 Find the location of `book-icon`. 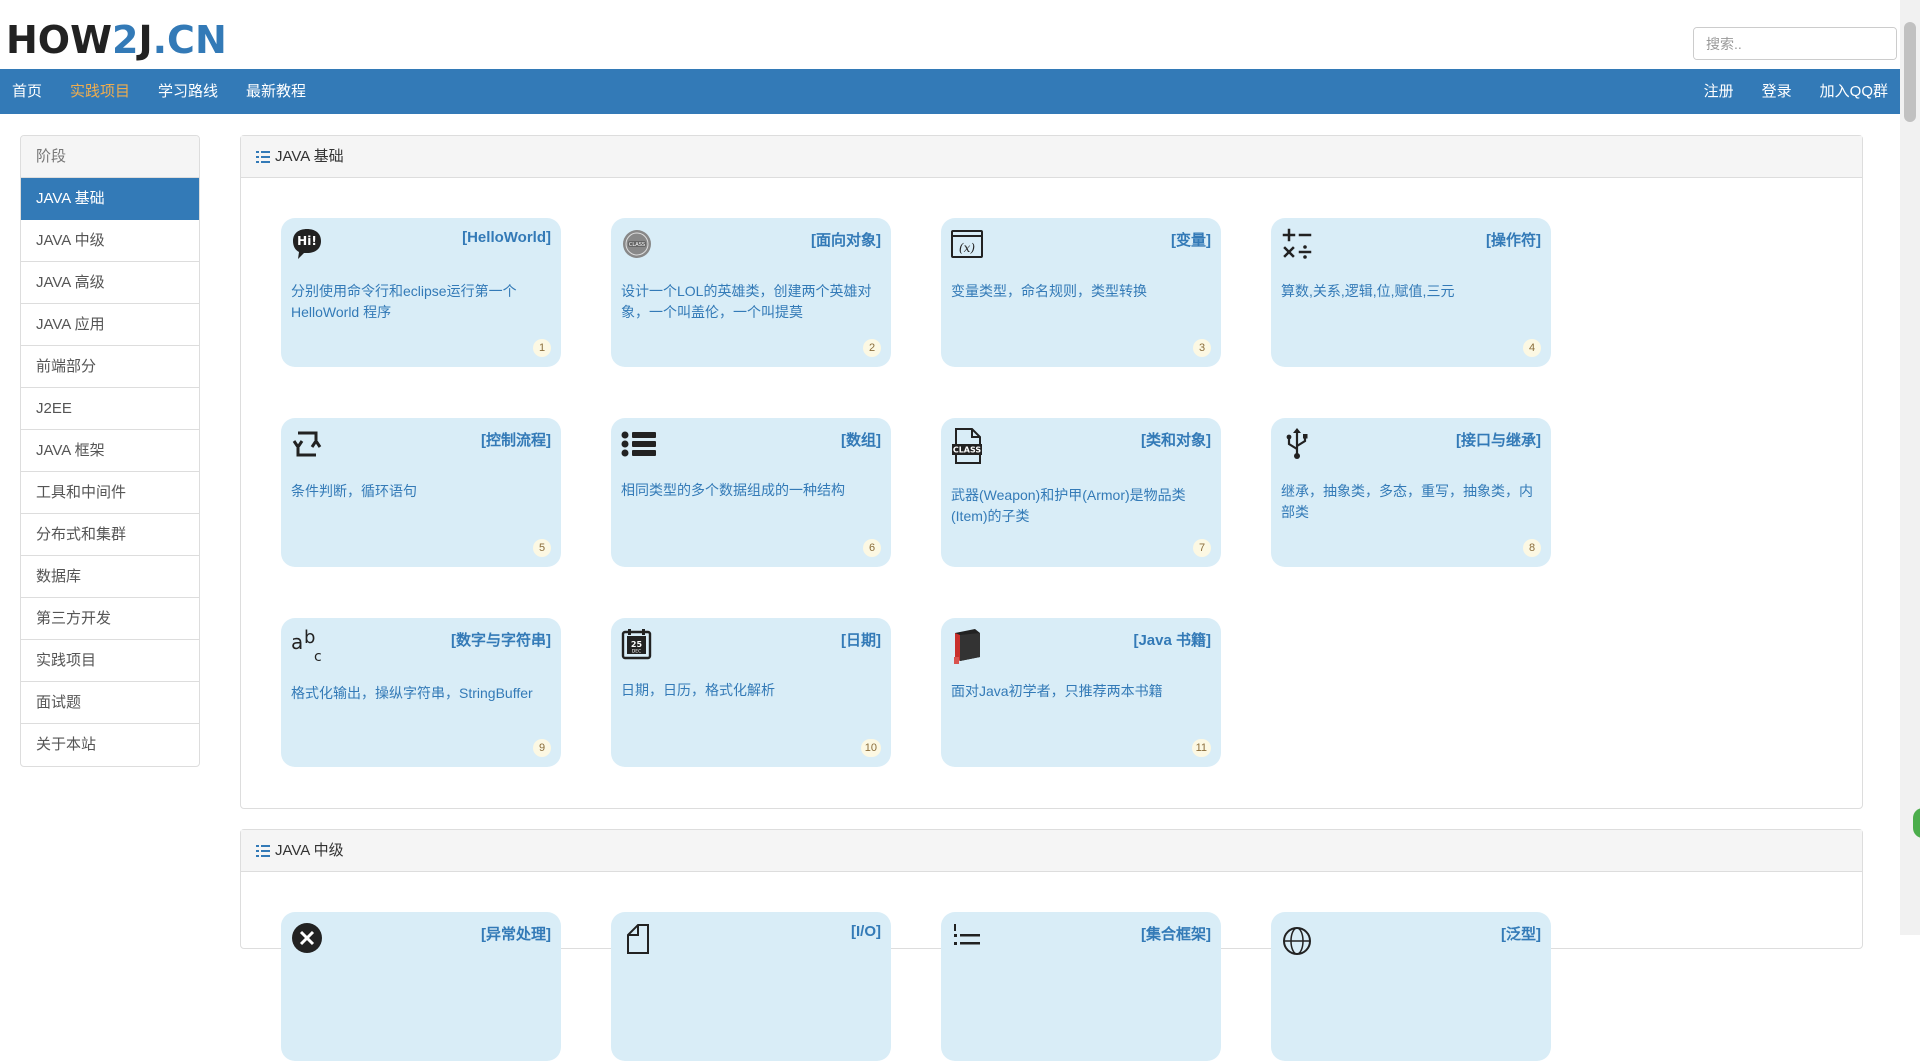

book-icon is located at coordinates (967, 645).